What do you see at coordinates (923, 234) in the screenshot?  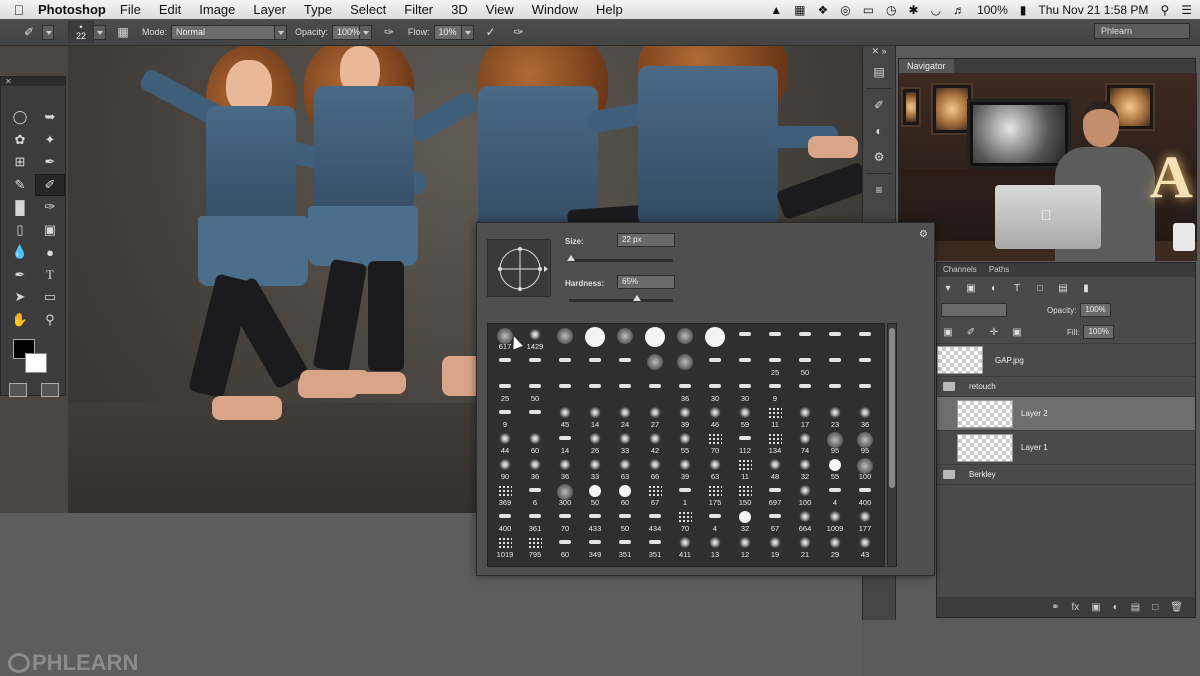 I see `picker-settings-gear-icon: ⚙` at bounding box center [923, 234].